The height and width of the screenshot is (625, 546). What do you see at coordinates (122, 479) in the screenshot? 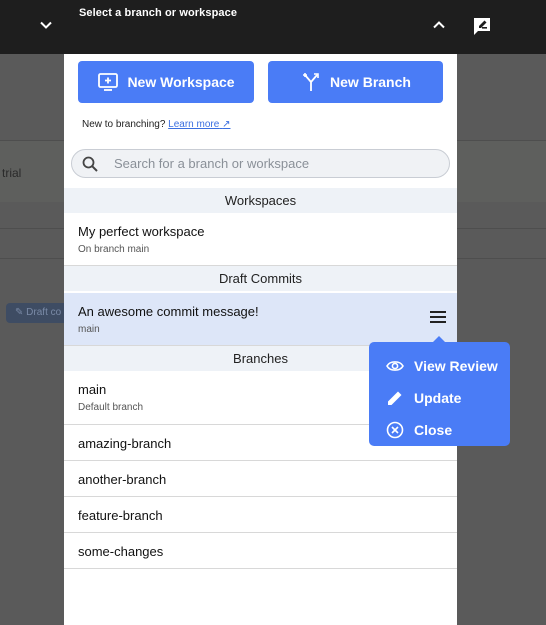
I see `branch-name: another-branch` at bounding box center [122, 479].